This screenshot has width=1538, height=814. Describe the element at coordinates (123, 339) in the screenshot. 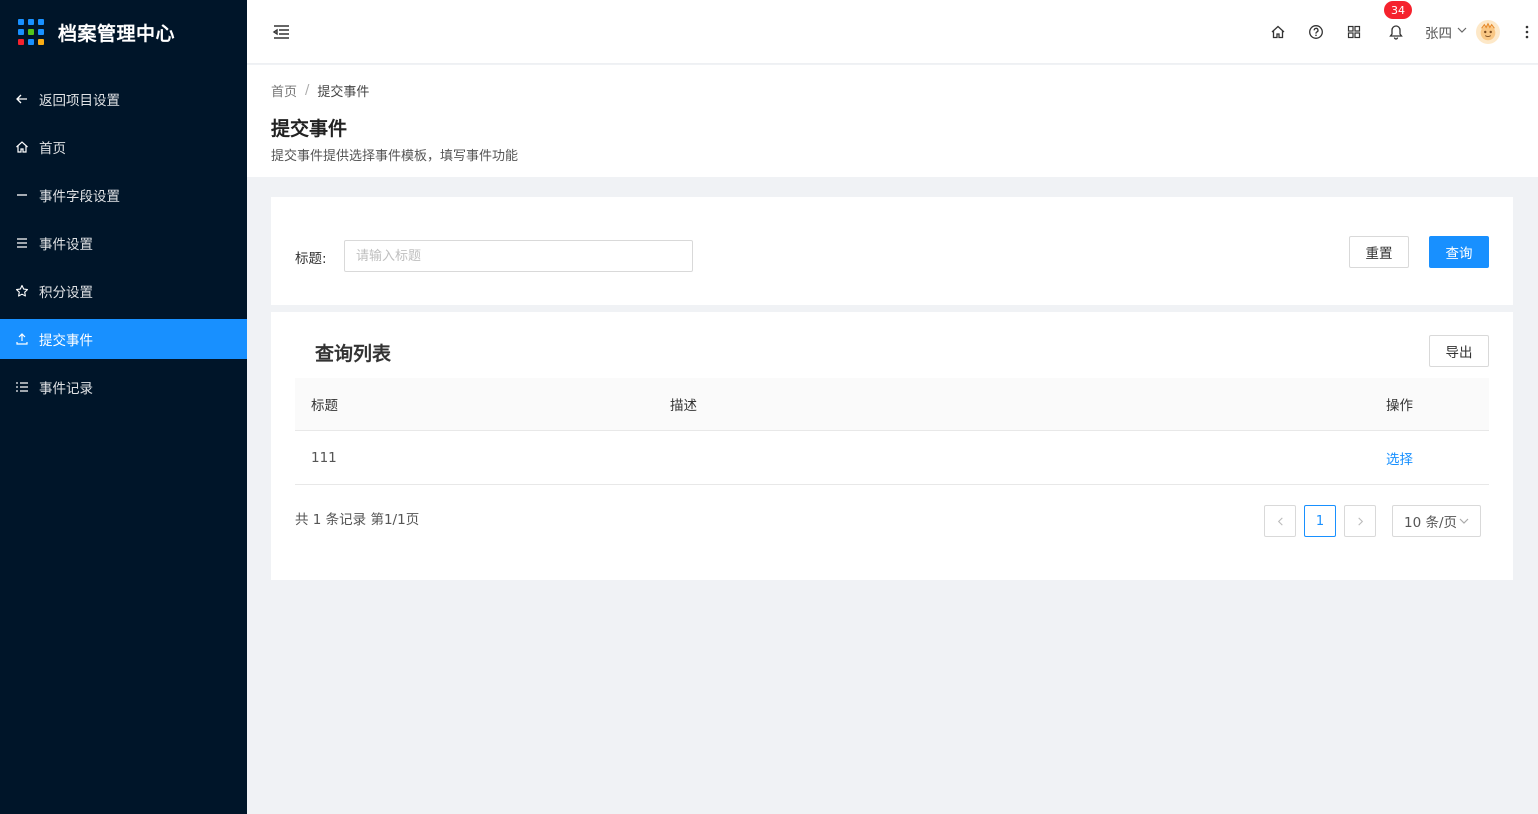

I see `sidebar-item-submit-event: 提交事件` at that location.